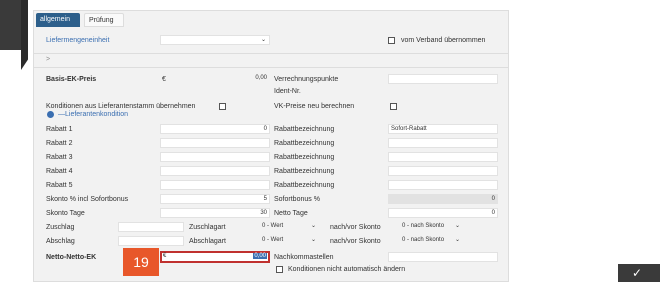 The width and height of the screenshot is (660, 282). I want to click on nicht-aendern-checkbox, so click(279, 269).